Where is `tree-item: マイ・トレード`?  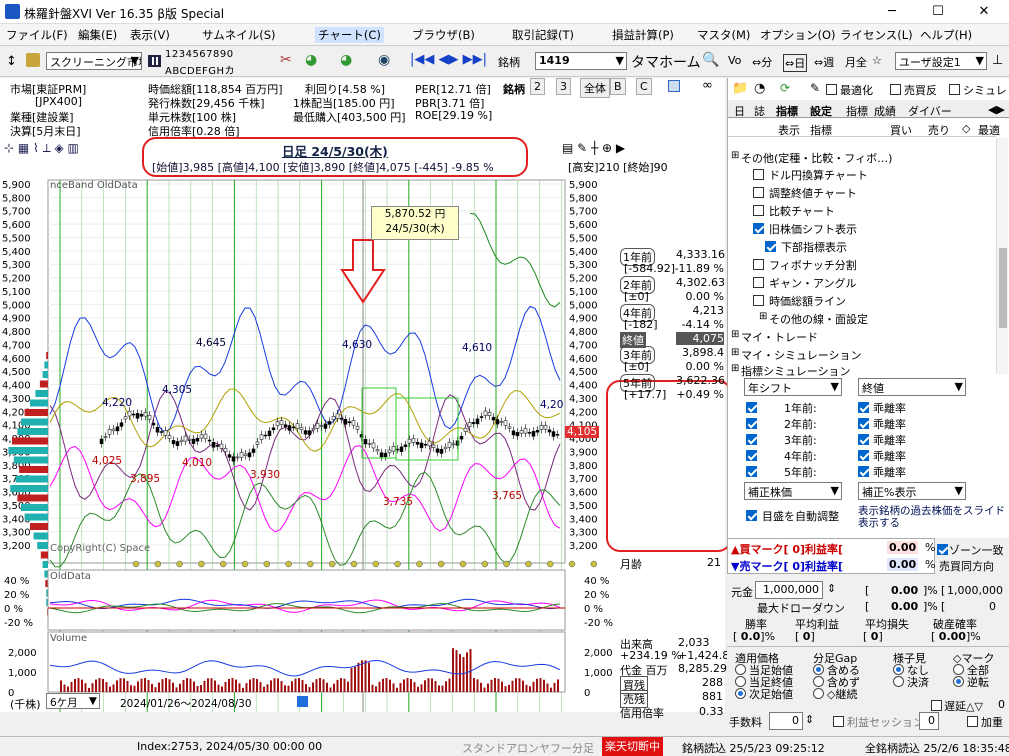 tree-item: マイ・トレード is located at coordinates (779, 337).